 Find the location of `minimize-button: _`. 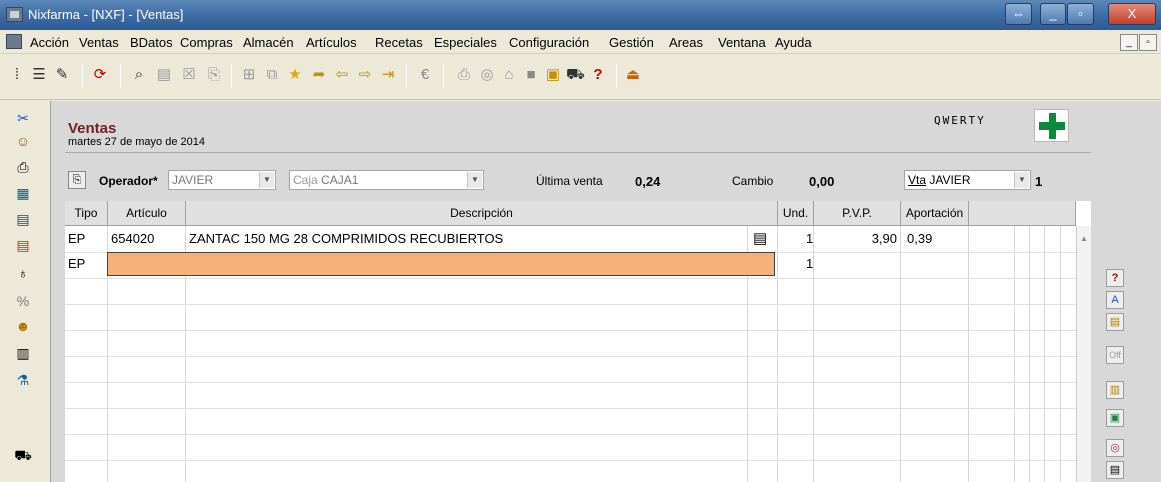

minimize-button: _ is located at coordinates (1053, 14).